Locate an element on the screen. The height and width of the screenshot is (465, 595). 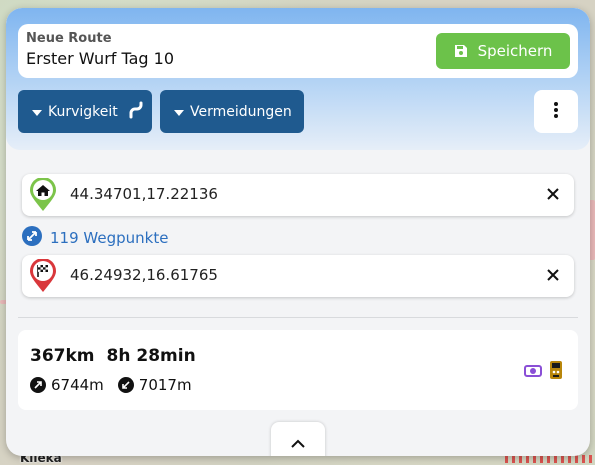
curviness-label: Kurvigkeit is located at coordinates (83, 111).